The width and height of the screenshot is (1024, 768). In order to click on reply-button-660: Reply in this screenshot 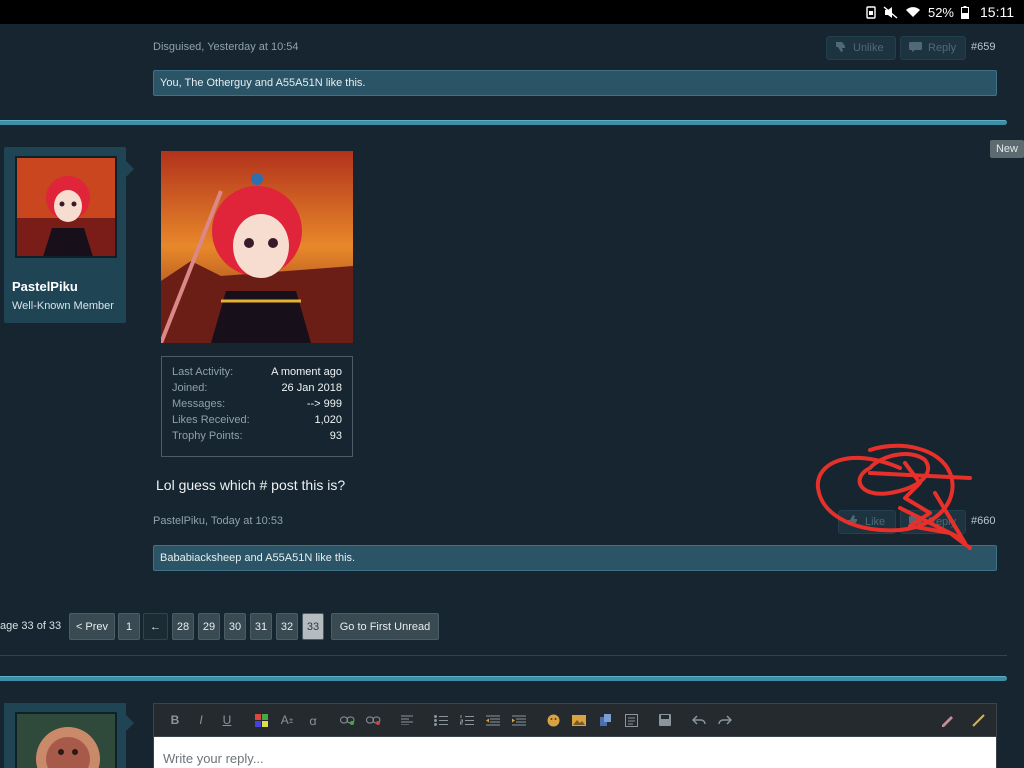, I will do `click(933, 522)`.